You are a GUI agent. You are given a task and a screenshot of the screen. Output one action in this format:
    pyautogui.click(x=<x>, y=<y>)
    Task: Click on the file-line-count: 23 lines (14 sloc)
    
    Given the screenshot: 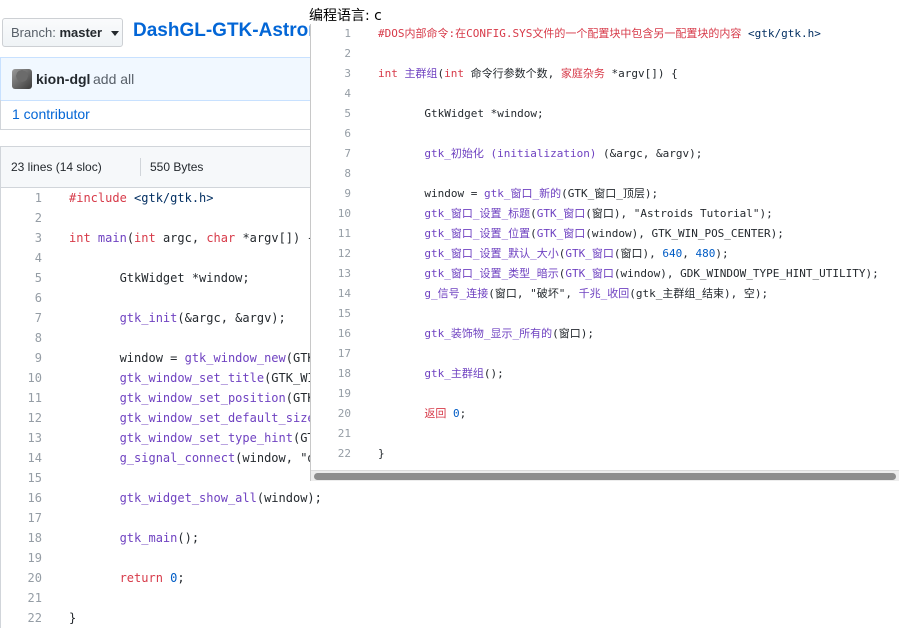 What is the action you would take?
    pyautogui.click(x=56, y=167)
    